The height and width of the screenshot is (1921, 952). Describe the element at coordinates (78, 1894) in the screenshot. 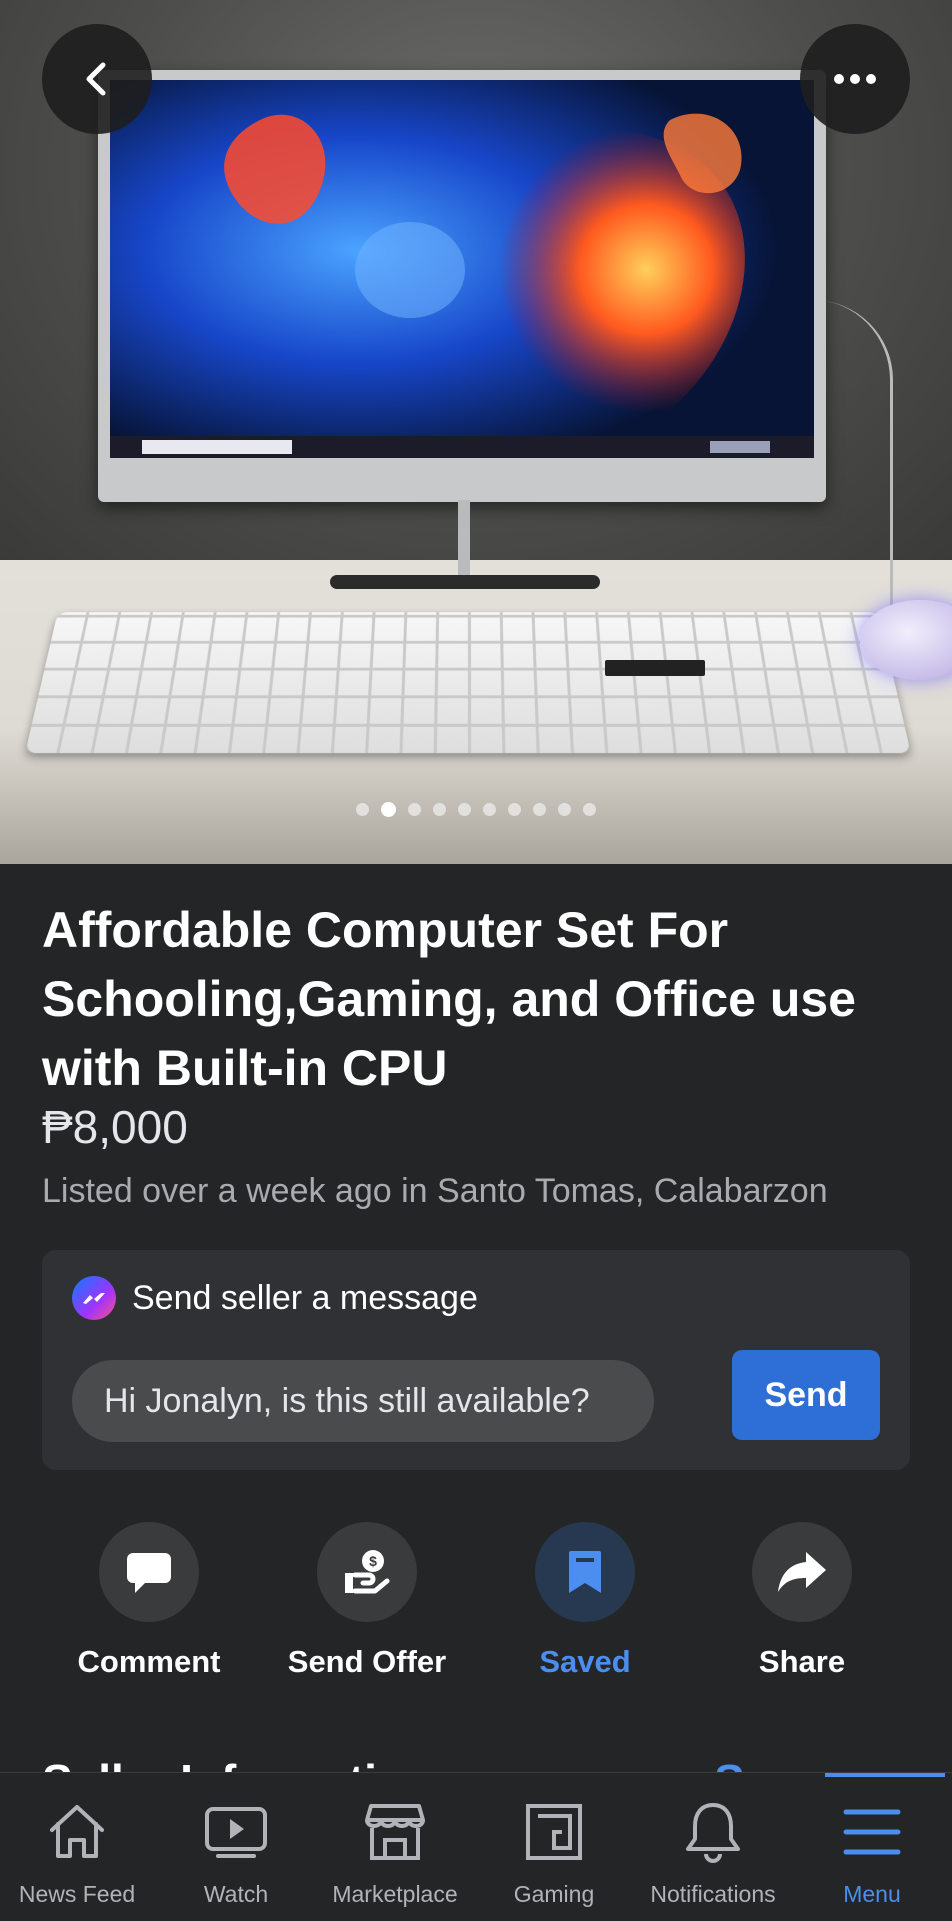

I see `nav-news-feed-label: News Feed` at that location.